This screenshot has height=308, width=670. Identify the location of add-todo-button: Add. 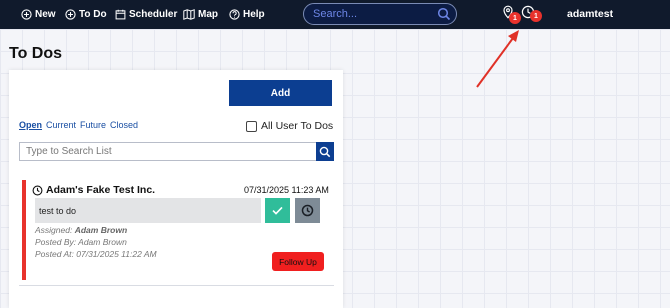
(280, 93).